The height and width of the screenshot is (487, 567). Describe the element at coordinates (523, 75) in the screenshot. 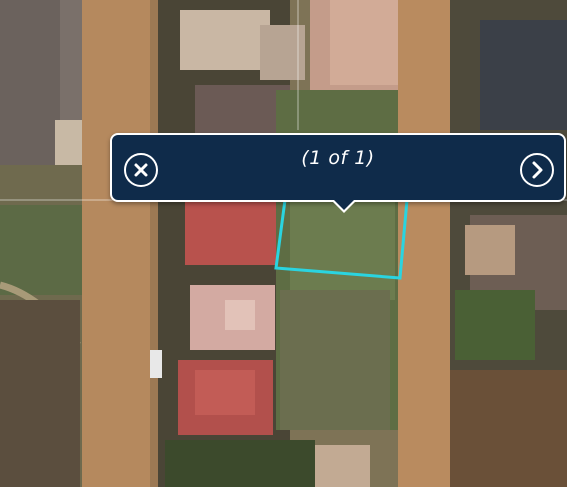

I see `house-roof-right-dark` at that location.